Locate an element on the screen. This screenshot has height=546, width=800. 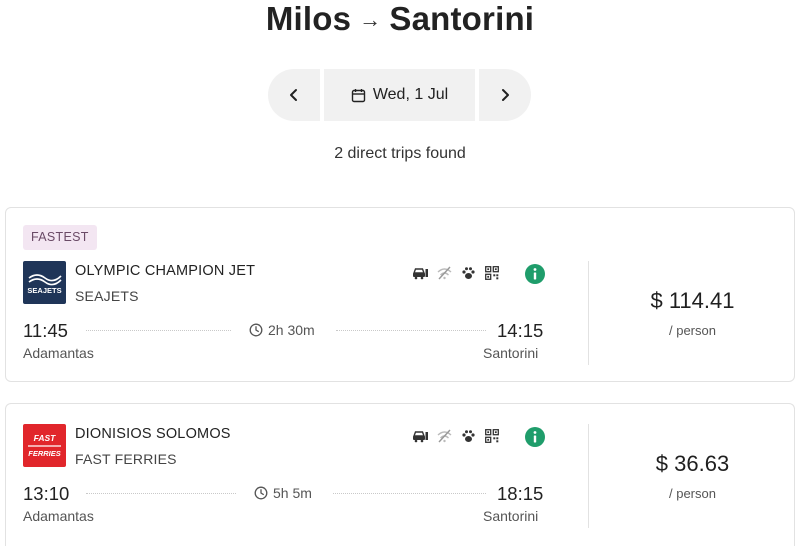
previous-day-button is located at coordinates (294, 95).